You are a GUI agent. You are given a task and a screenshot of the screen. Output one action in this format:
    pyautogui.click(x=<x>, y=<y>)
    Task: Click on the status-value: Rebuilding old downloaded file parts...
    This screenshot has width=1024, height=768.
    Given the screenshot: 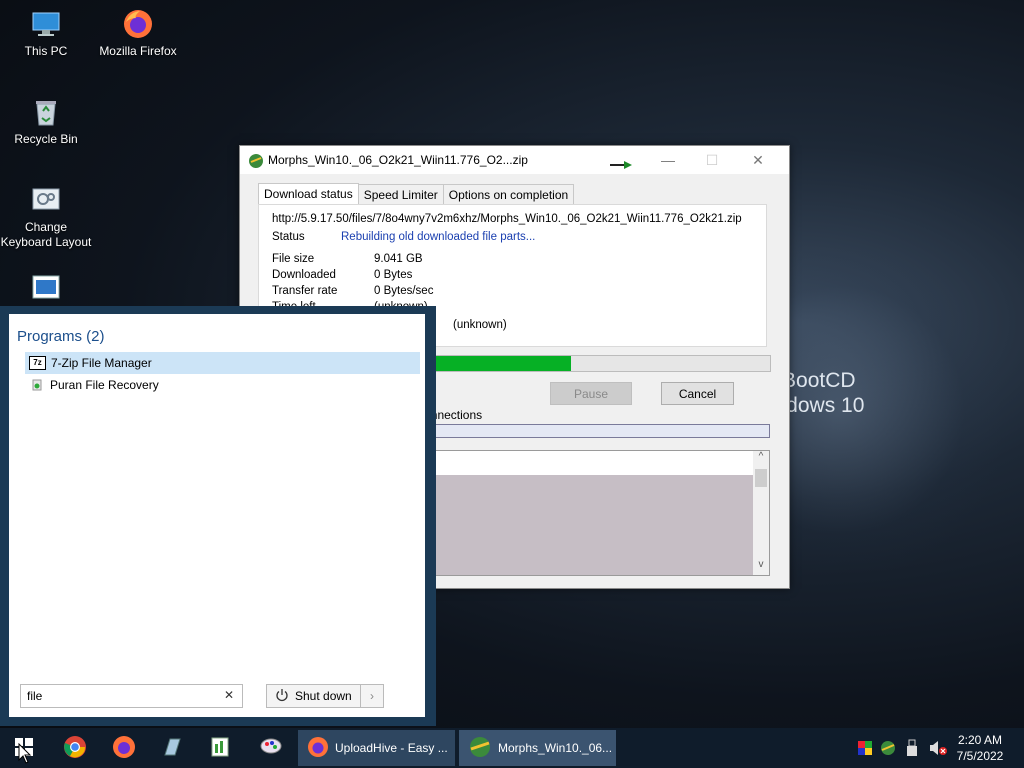 What is the action you would take?
    pyautogui.click(x=438, y=237)
    